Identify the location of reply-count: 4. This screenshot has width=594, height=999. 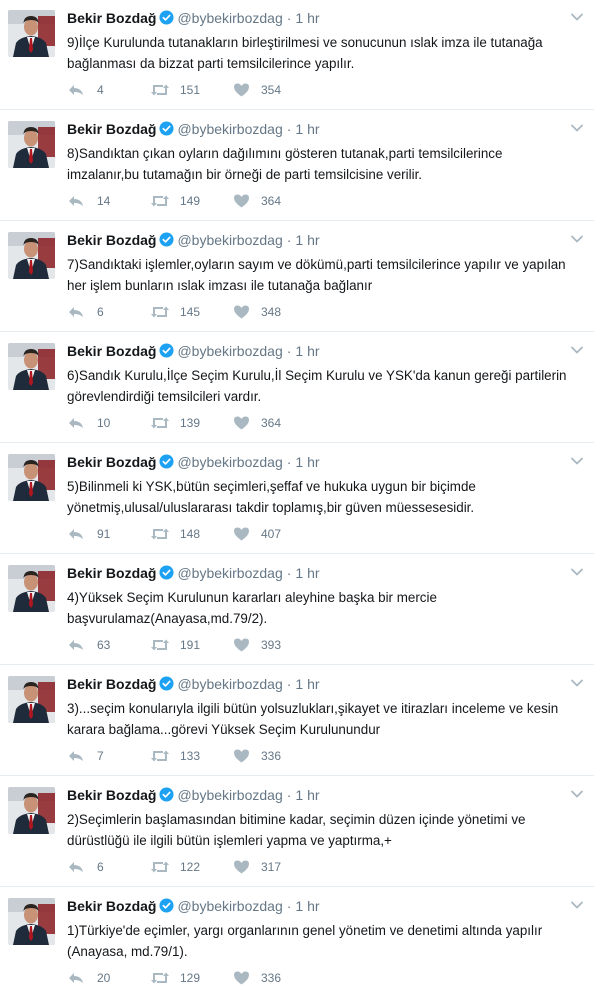
(100, 90).